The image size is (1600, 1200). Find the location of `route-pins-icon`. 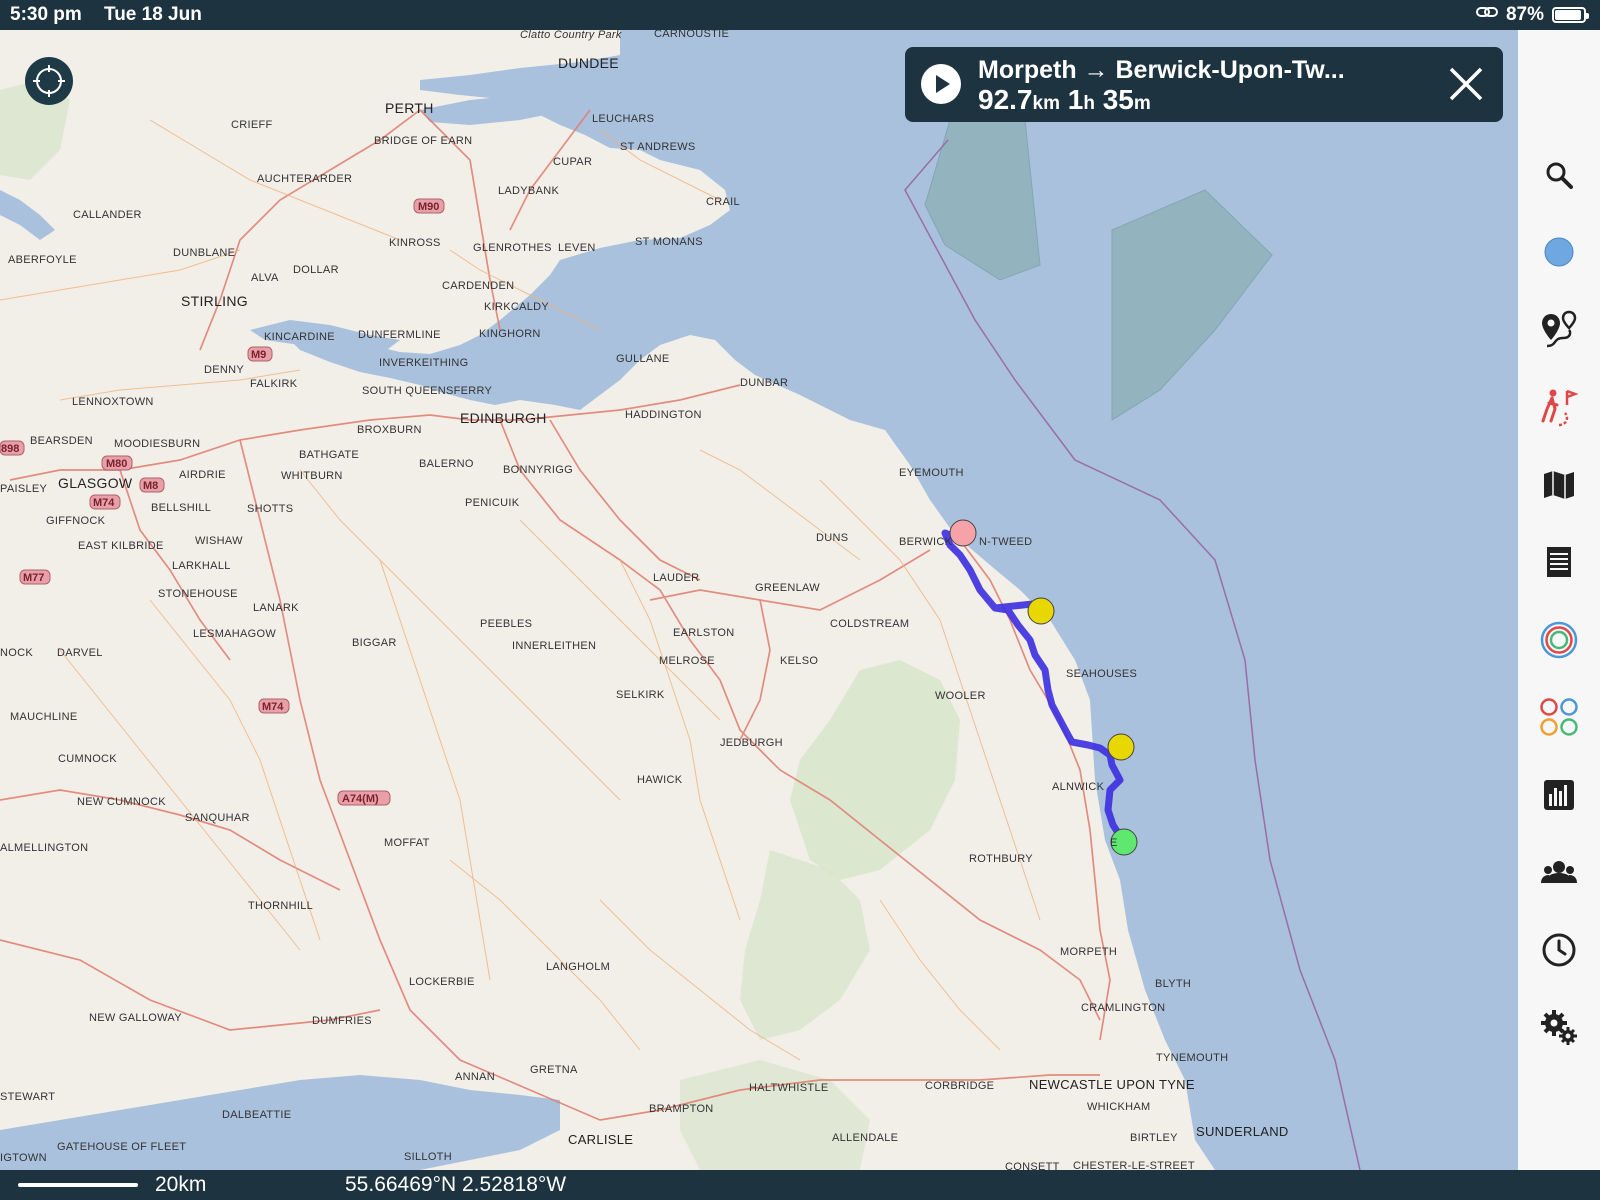

route-pins-icon is located at coordinates (1559, 329).